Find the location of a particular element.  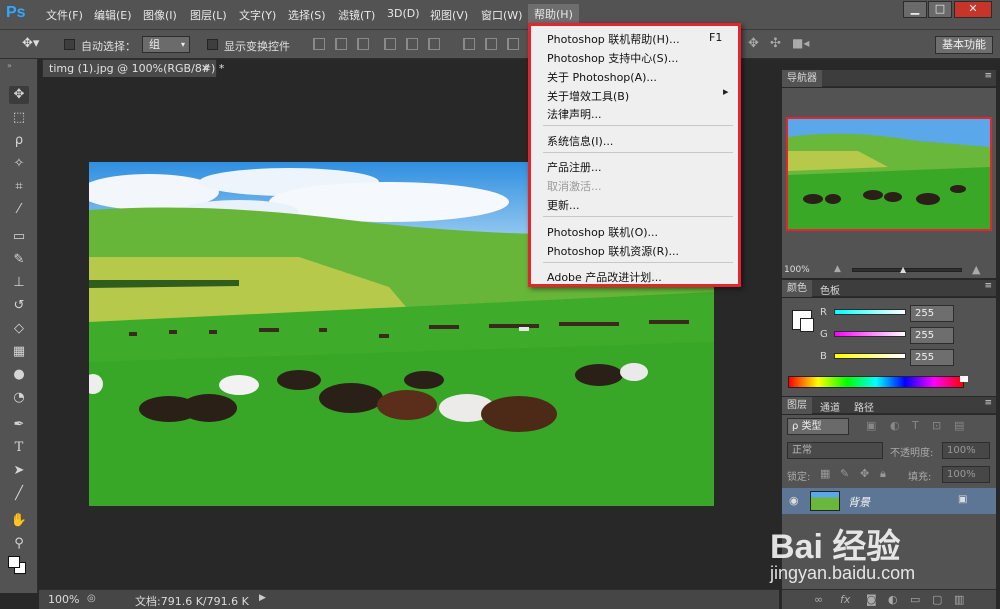

3d-camera-icon: ■◂ is located at coordinates (800, 43).